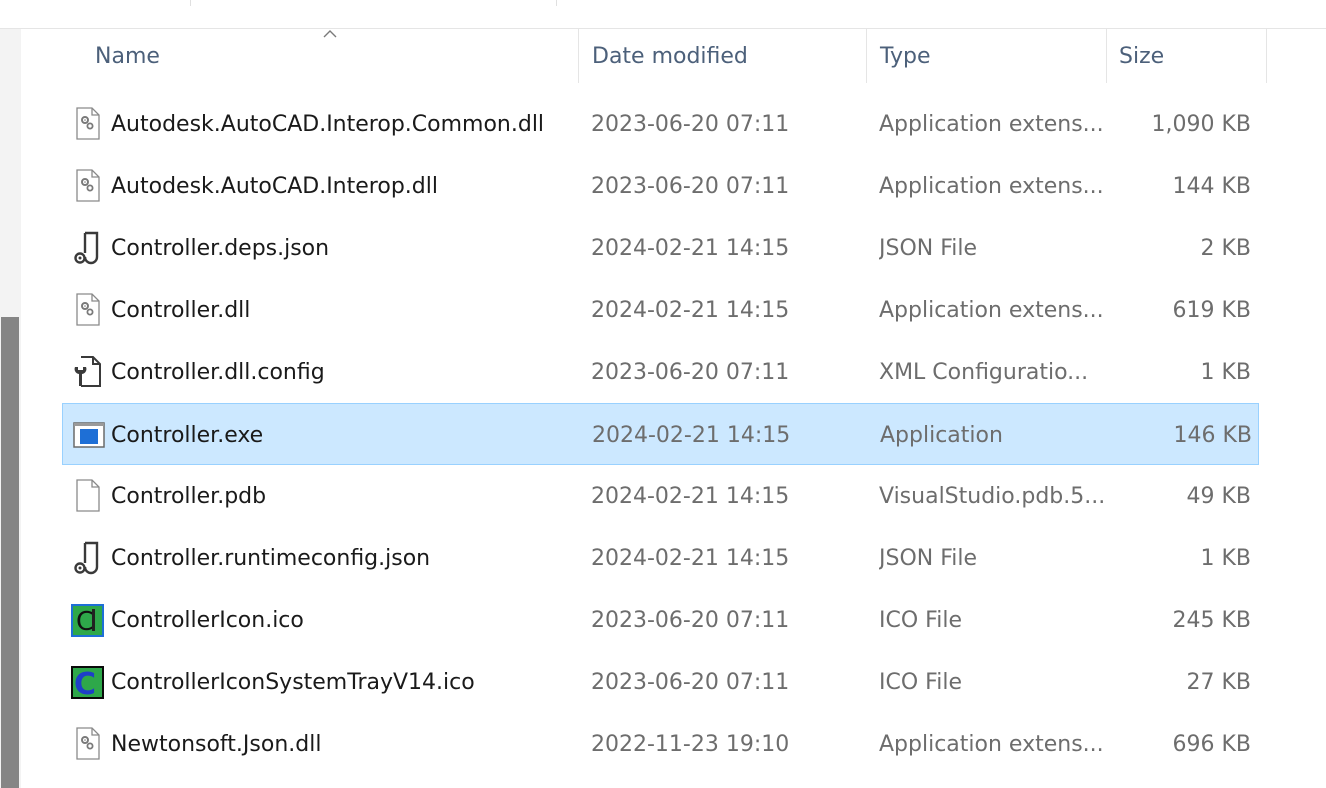  I want to click on column-header-type-label: Type, so click(905, 56).